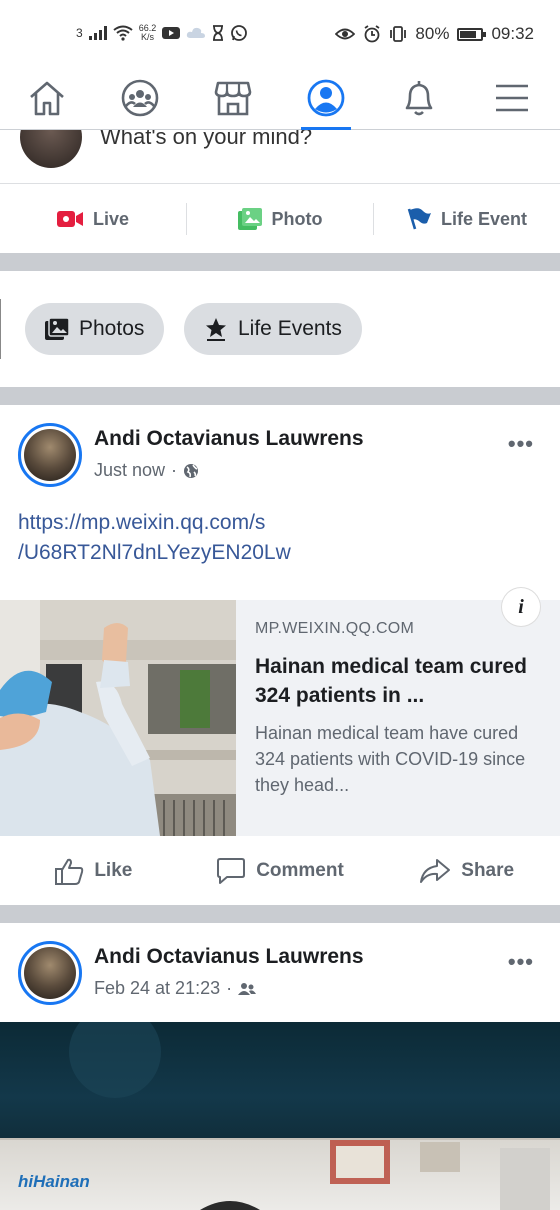 The height and width of the screenshot is (1210, 560). Describe the element at coordinates (196, 32) in the screenshot. I see `cloud-icon` at that location.